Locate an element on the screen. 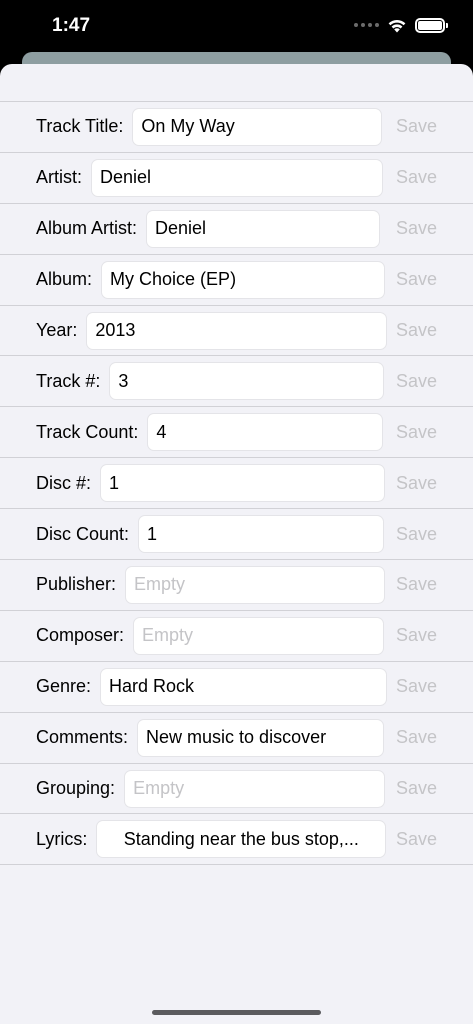 Image resolution: width=473 pixels, height=1024 pixels. field-label: Track Count: is located at coordinates (87, 431).